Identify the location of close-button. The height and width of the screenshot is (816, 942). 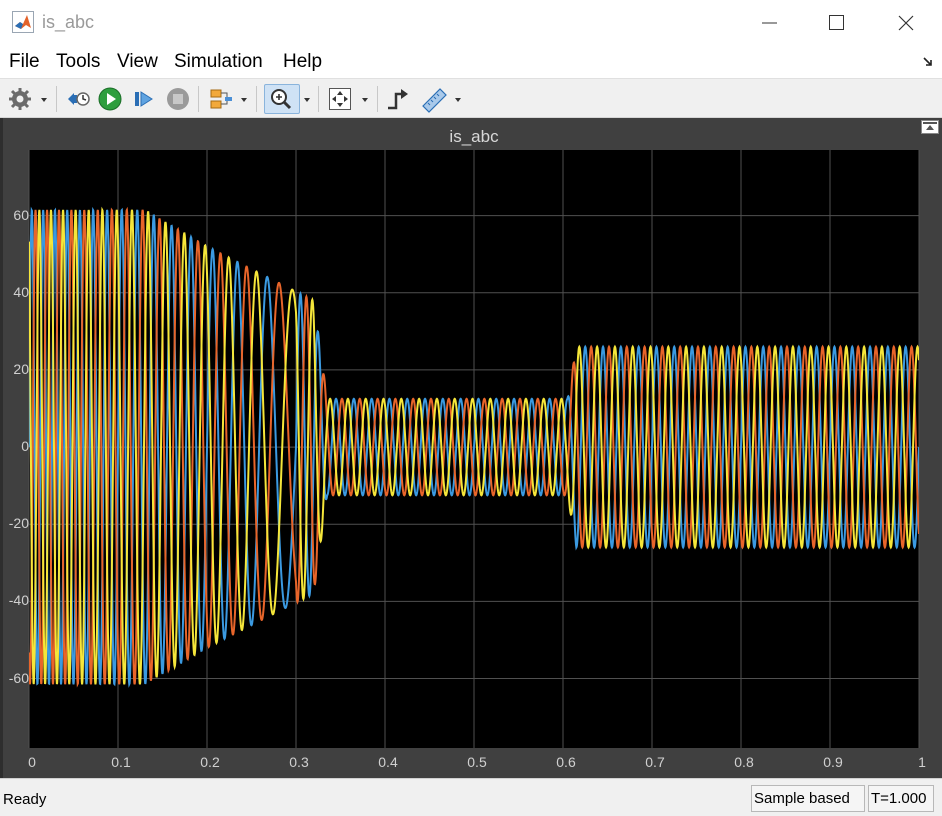
(906, 23).